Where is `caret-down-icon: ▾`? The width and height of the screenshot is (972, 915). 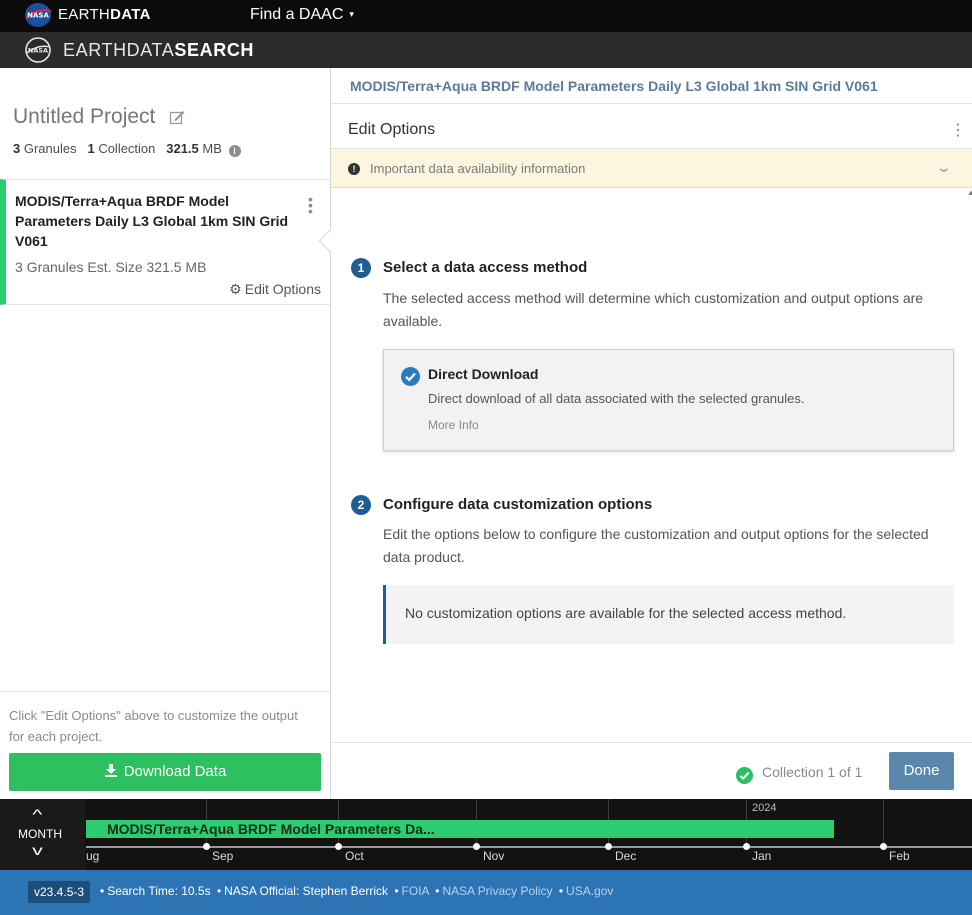
caret-down-icon: ▾ is located at coordinates (351, 14).